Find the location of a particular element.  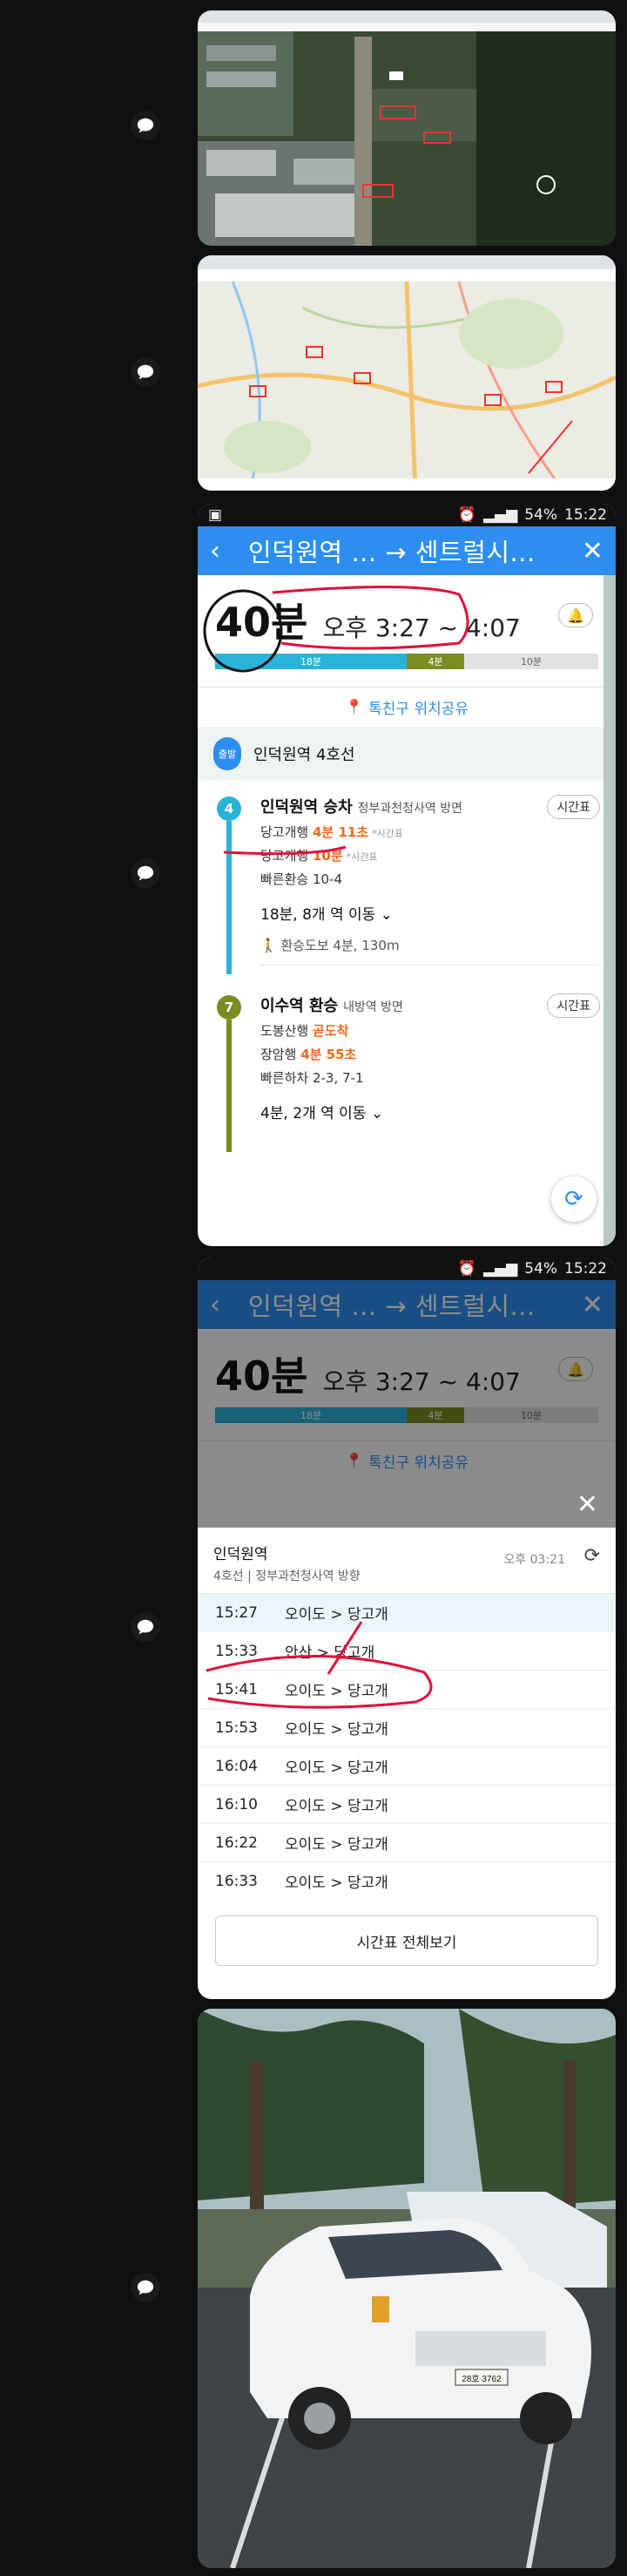

timetable-row: 16:22 오이도 > 당고개 is located at coordinates (407, 1842).